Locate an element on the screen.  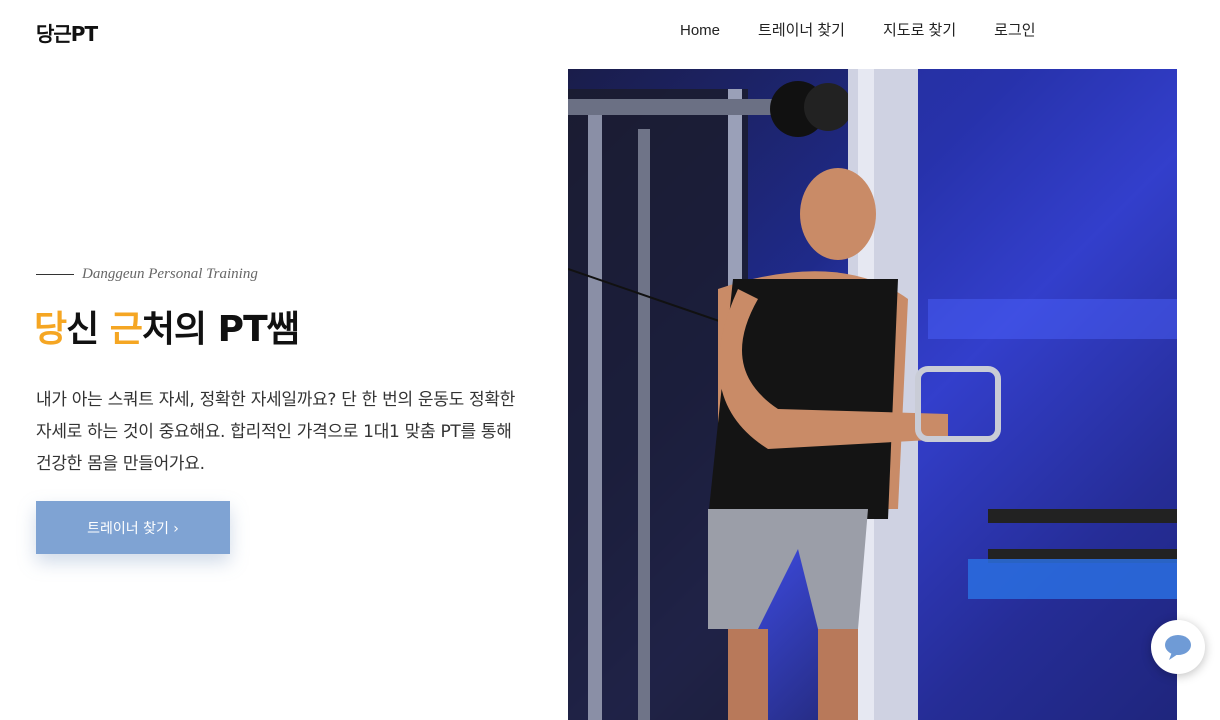
hero-tagline: Danggeun Personal Training is located at coordinates (147, 274).